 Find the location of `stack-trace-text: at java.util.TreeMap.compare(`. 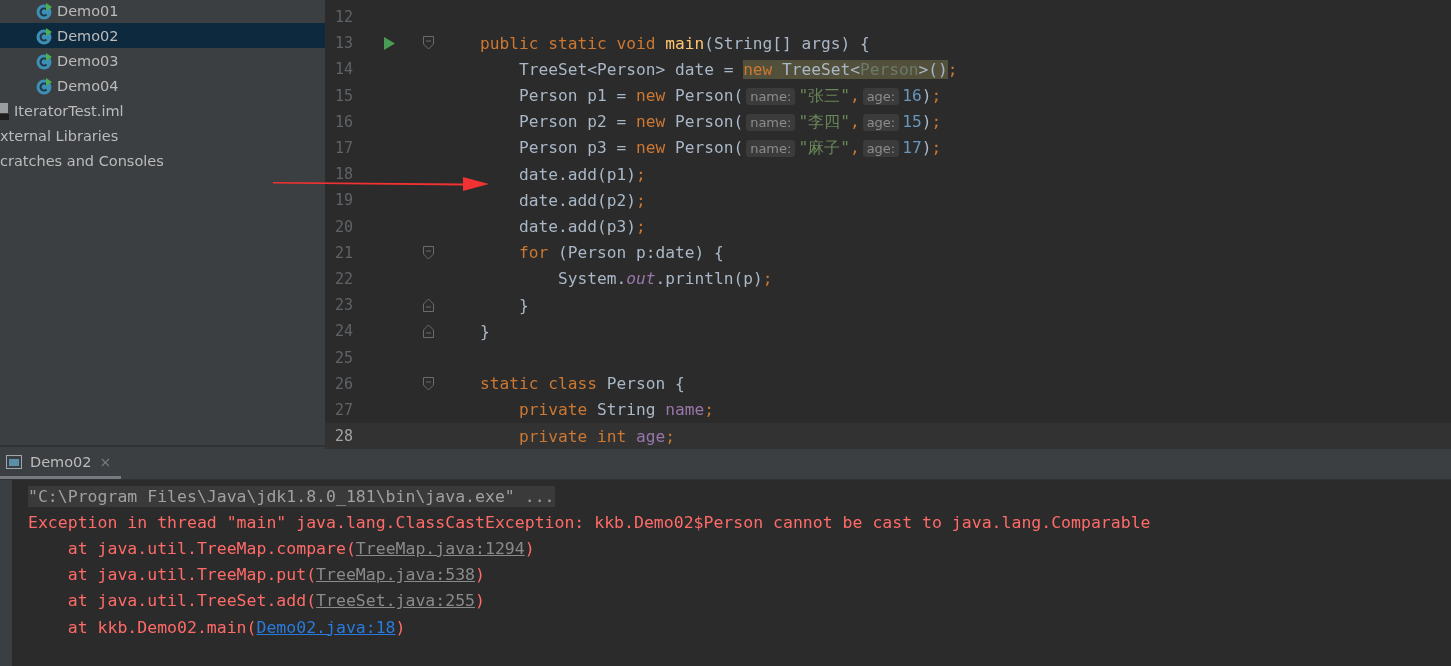

stack-trace-text: at java.util.TreeMap.compare( is located at coordinates (211, 548).